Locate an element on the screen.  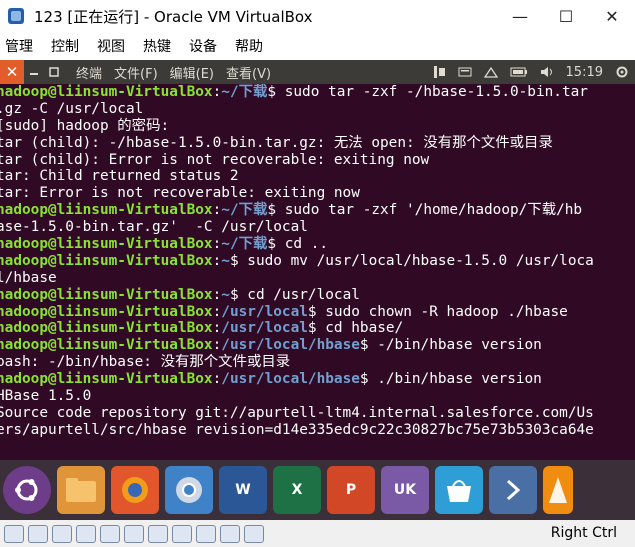
host-key-label: Right Ctrl is located at coordinates (583, 533).